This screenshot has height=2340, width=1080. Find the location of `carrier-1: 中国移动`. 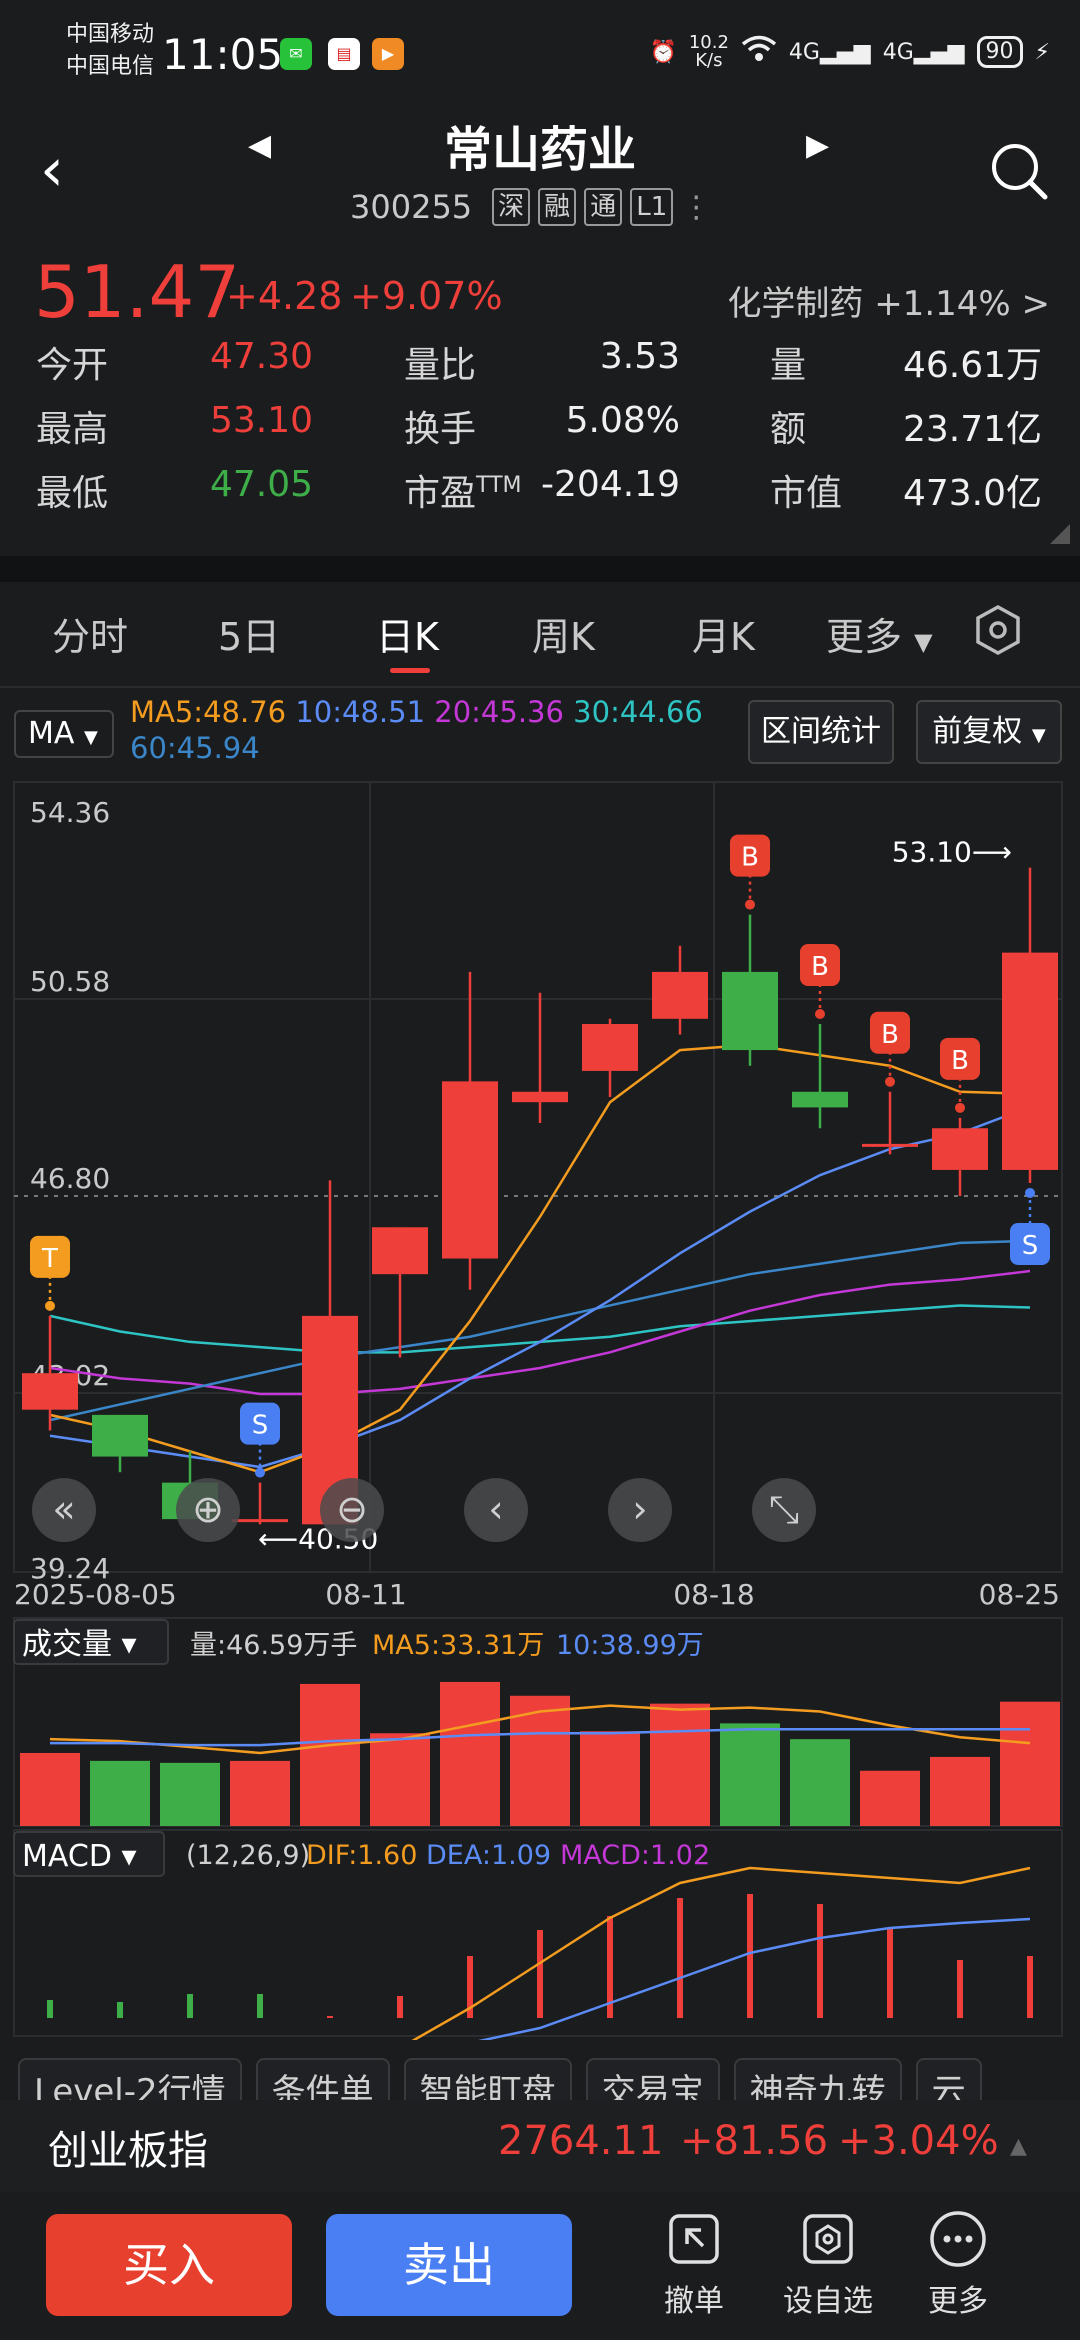

carrier-1: 中国移动 is located at coordinates (110, 34).